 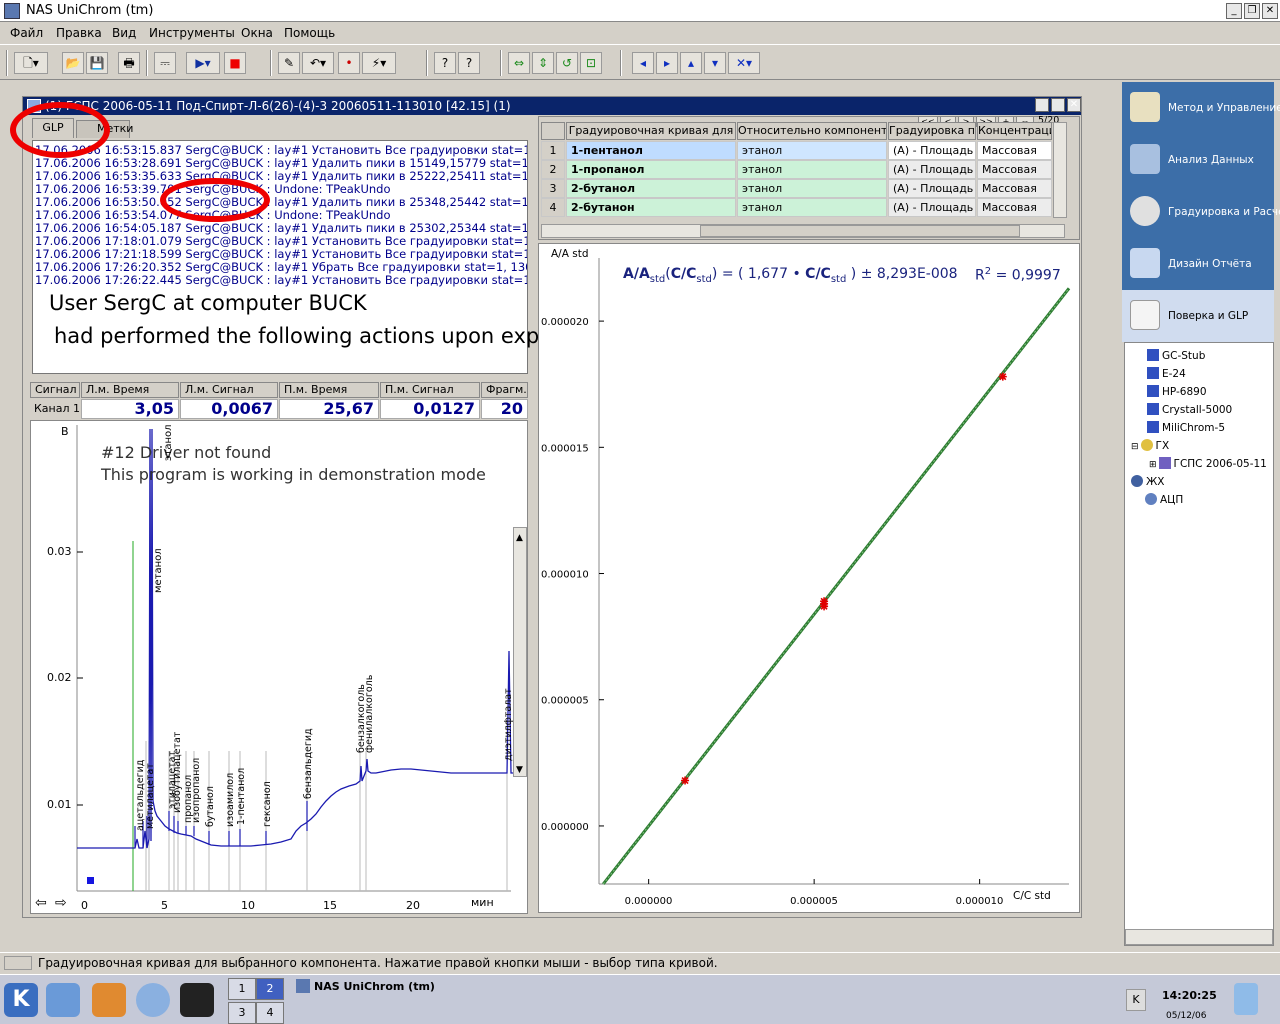 What do you see at coordinates (1014, 131) in the screenshot?
I see `grid-col-concentration: Концентрация` at bounding box center [1014, 131].